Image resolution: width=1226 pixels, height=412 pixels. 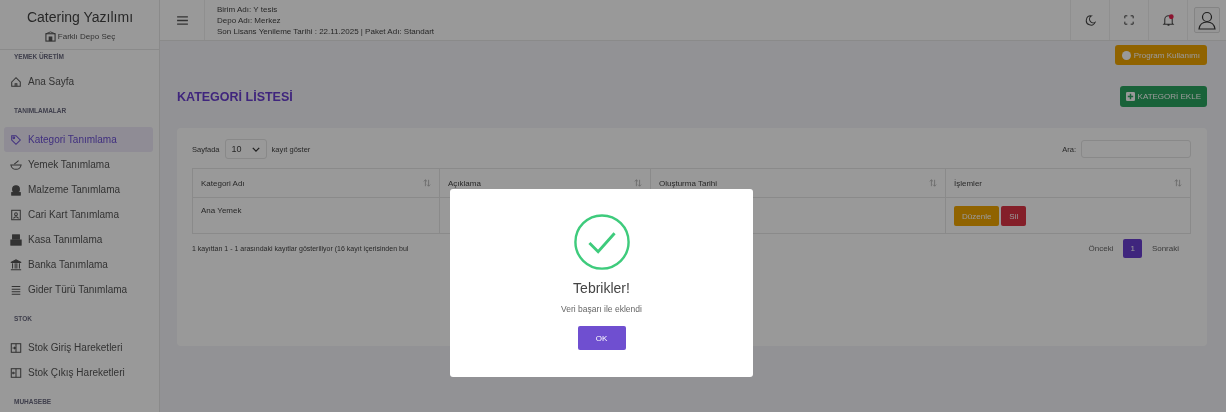 What do you see at coordinates (1014, 216) in the screenshot?
I see `delete-button: Sil` at bounding box center [1014, 216].